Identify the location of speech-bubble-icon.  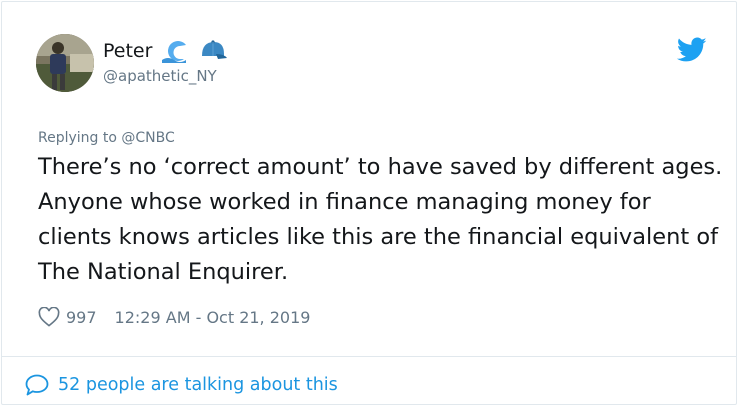
(37, 385).